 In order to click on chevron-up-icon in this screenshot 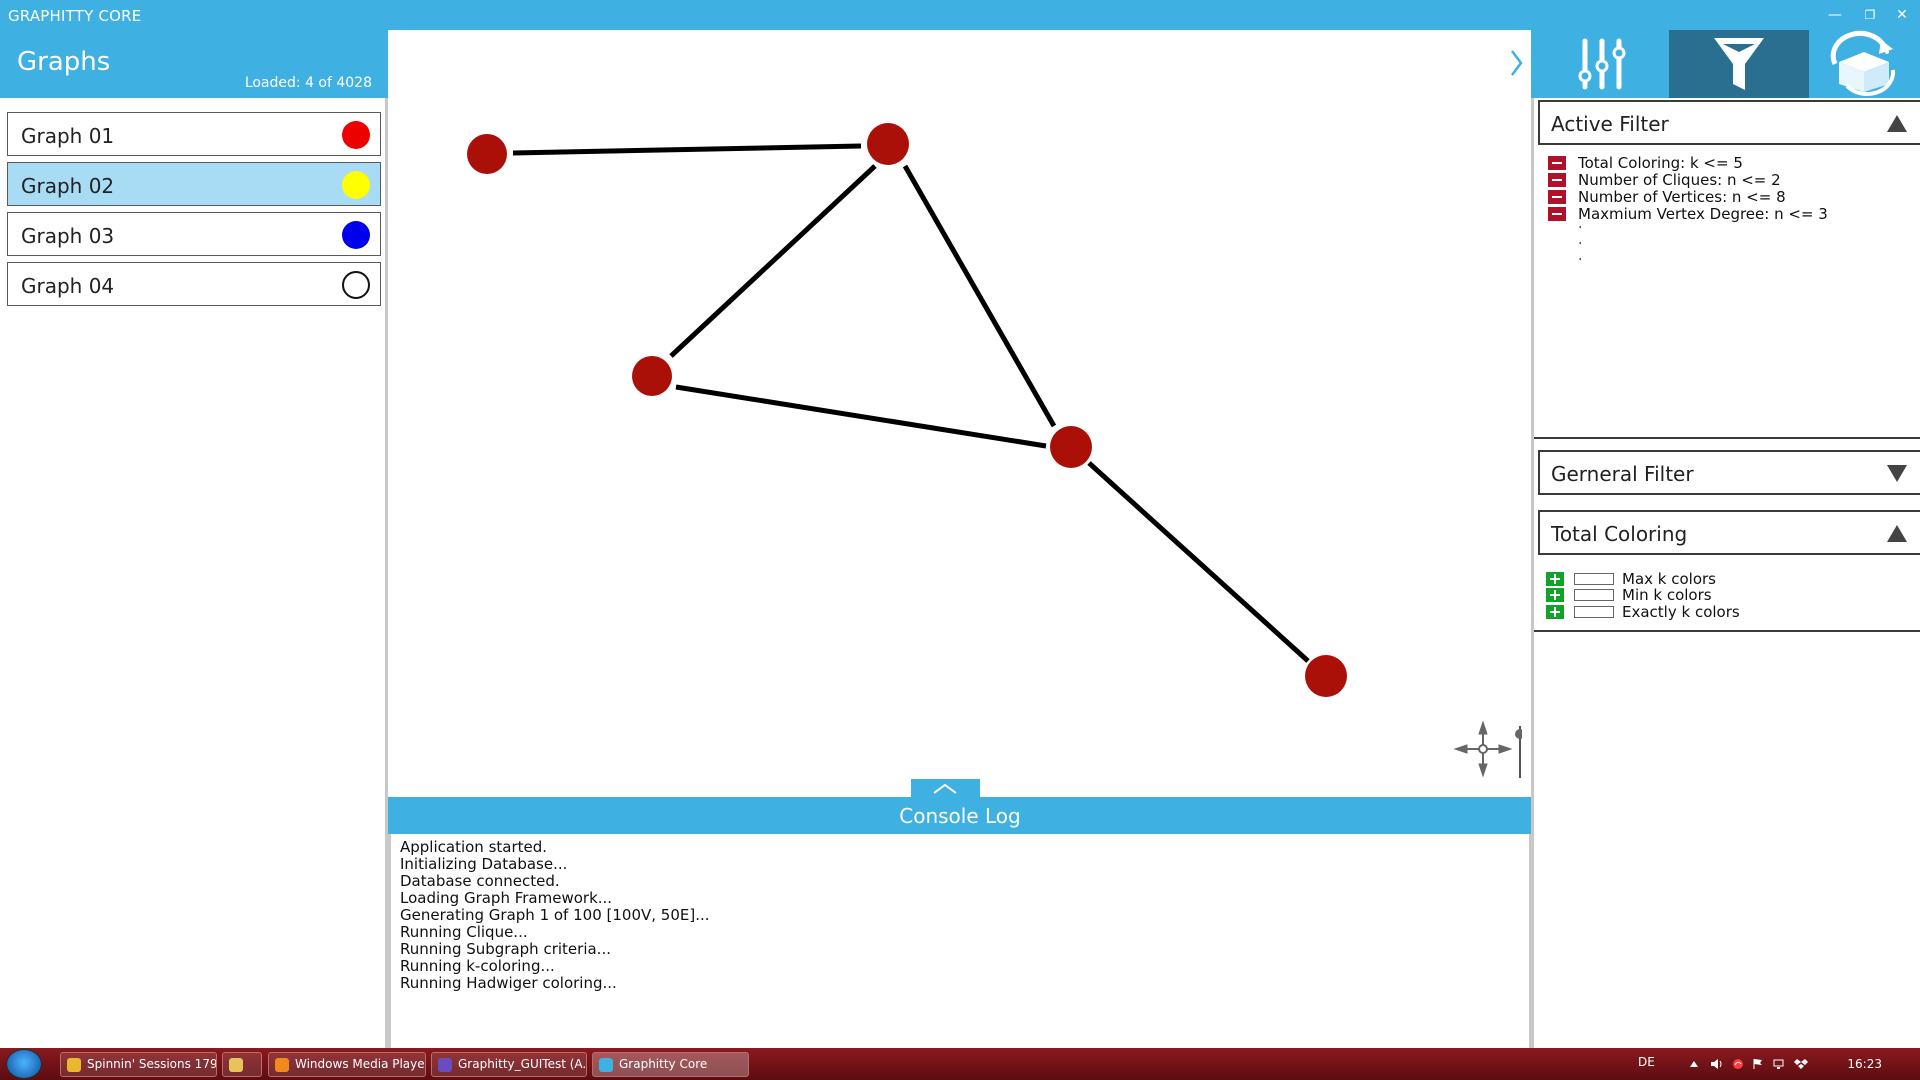, I will do `click(945, 788)`.